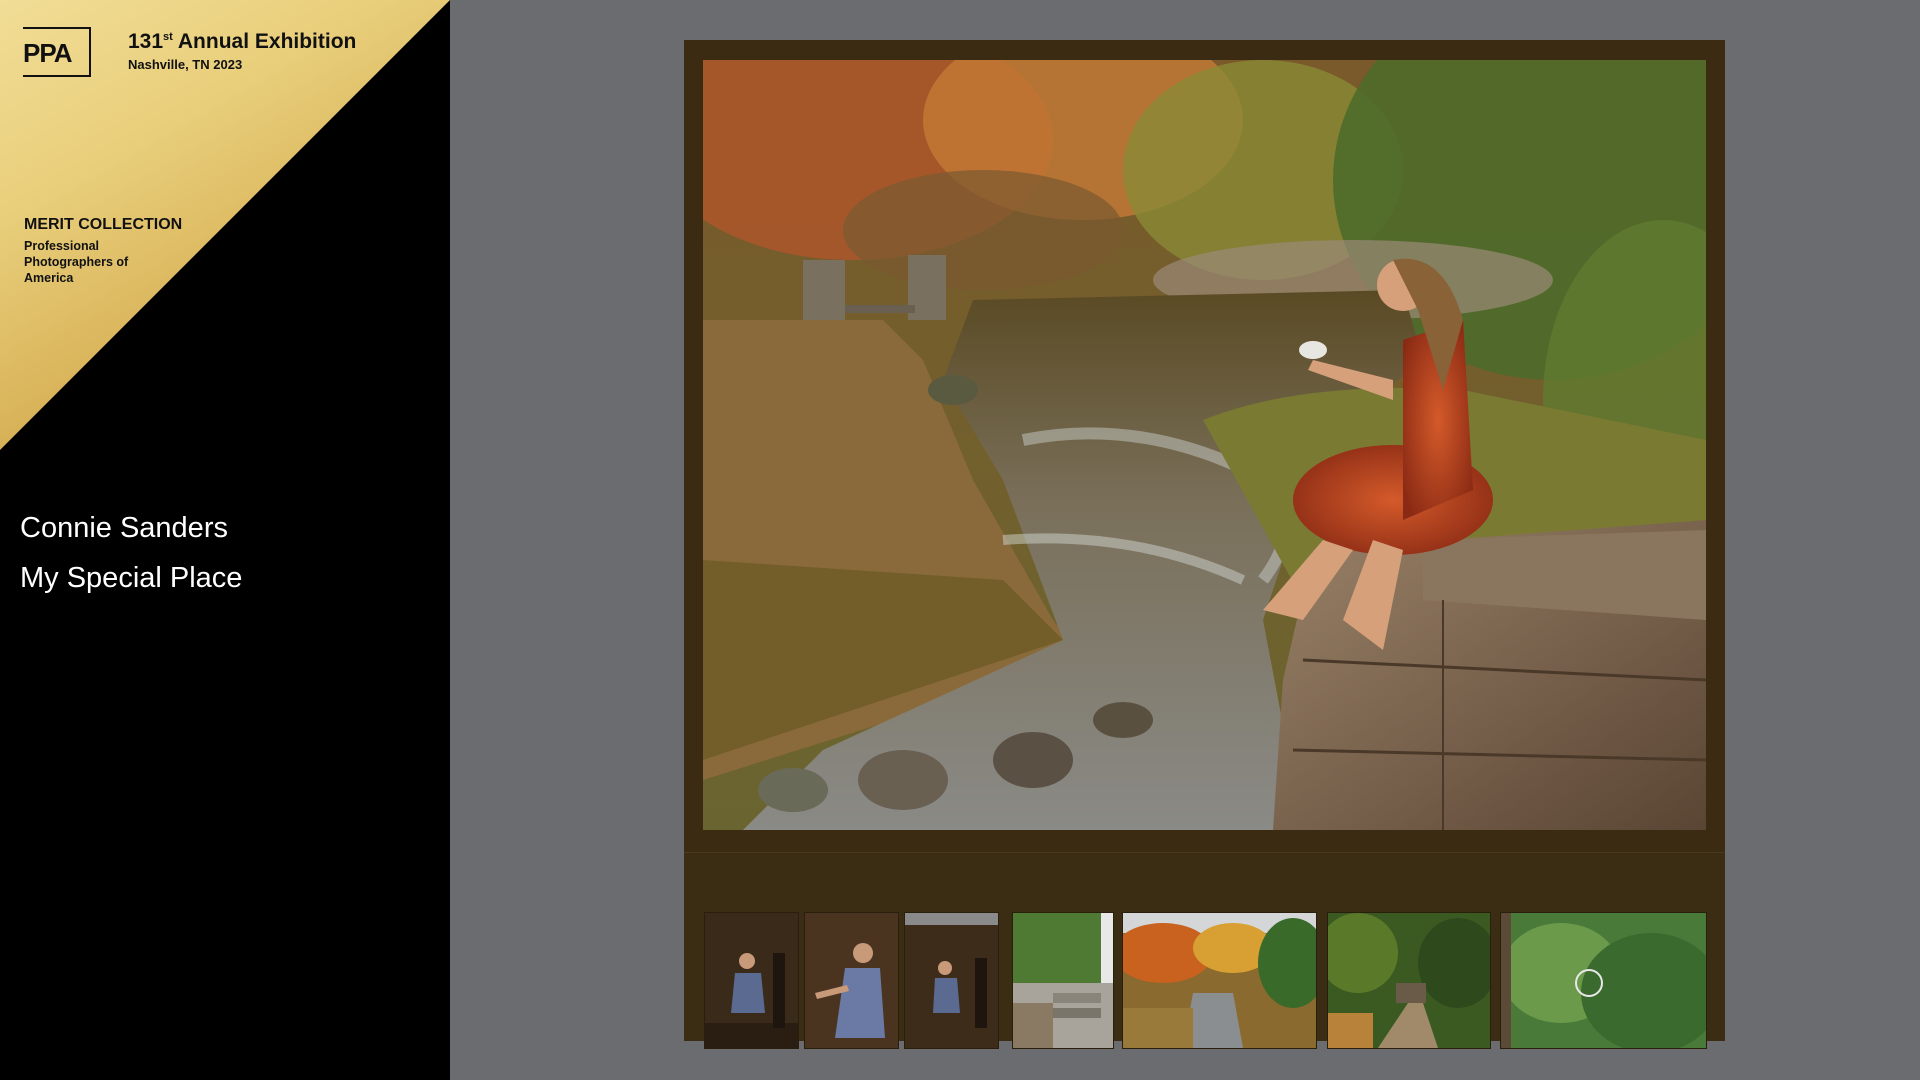 This screenshot has height=1080, width=1920. I want to click on exhibition-title: 131st Annual Exhibition, so click(242, 41).